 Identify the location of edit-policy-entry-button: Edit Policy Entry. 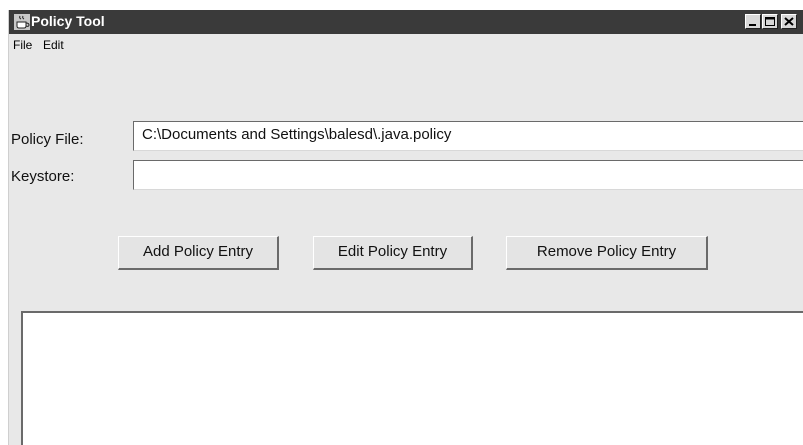
(393, 253).